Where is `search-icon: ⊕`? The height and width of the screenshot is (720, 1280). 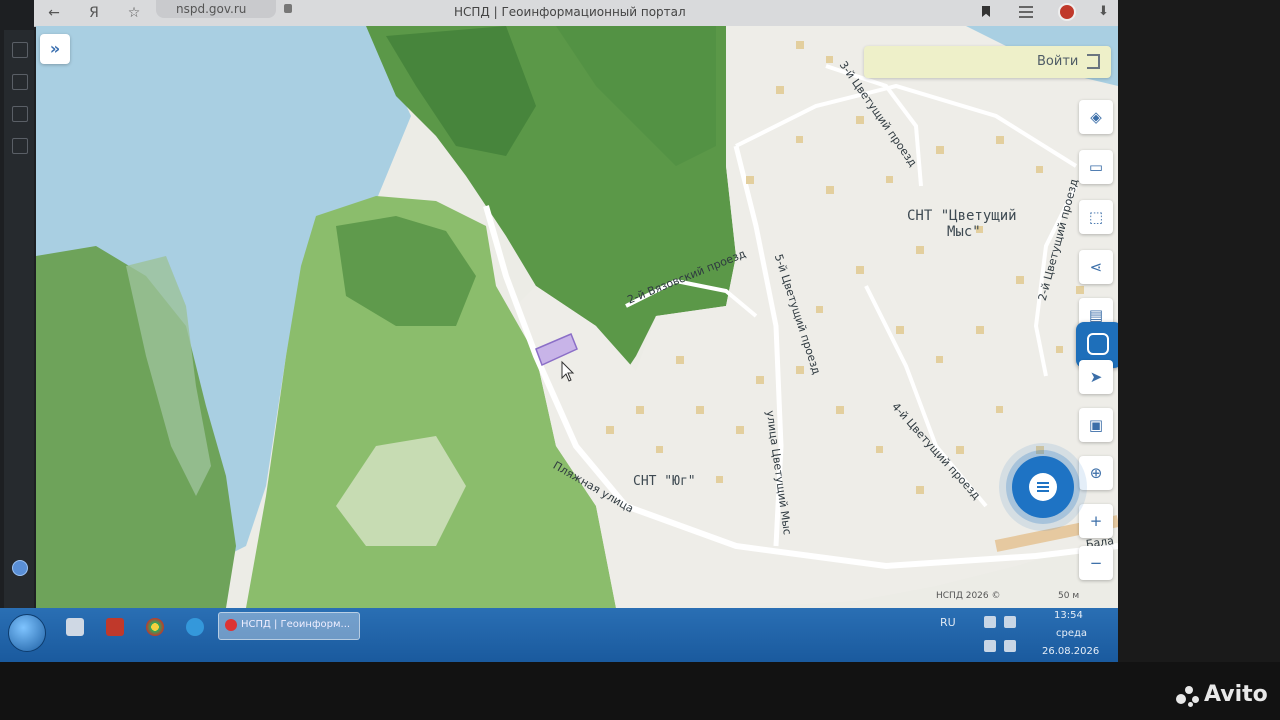
search-icon: ⊕ is located at coordinates (1096, 473).